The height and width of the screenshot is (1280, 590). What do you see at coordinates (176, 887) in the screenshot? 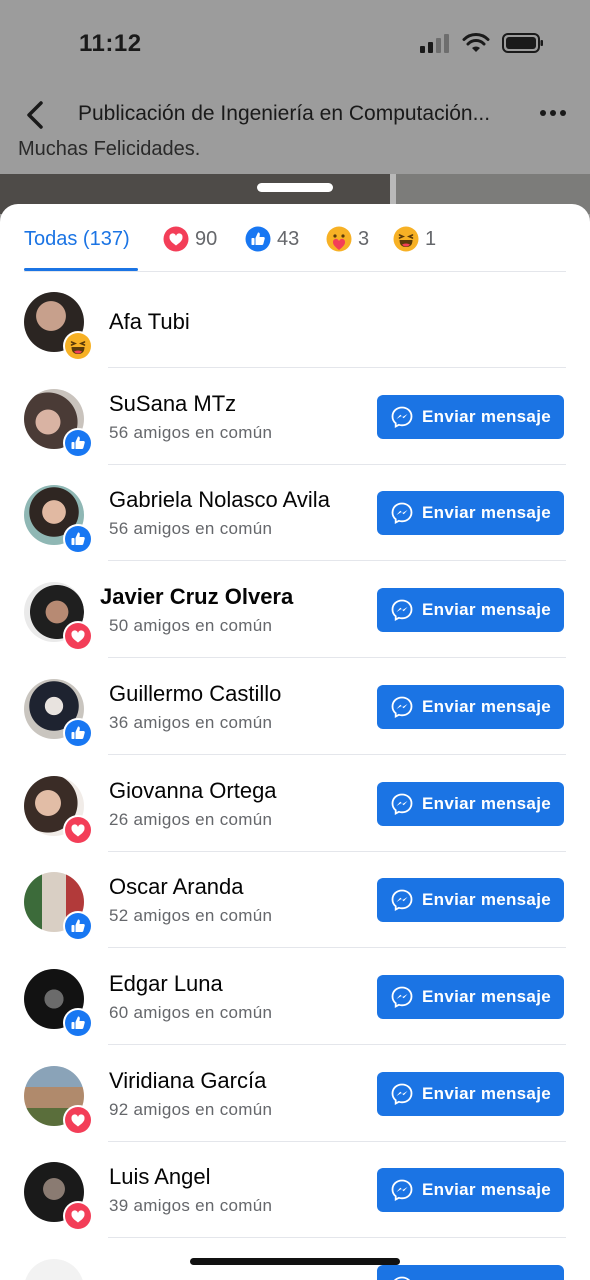
I see `person-name: Oscar Aranda` at bounding box center [176, 887].